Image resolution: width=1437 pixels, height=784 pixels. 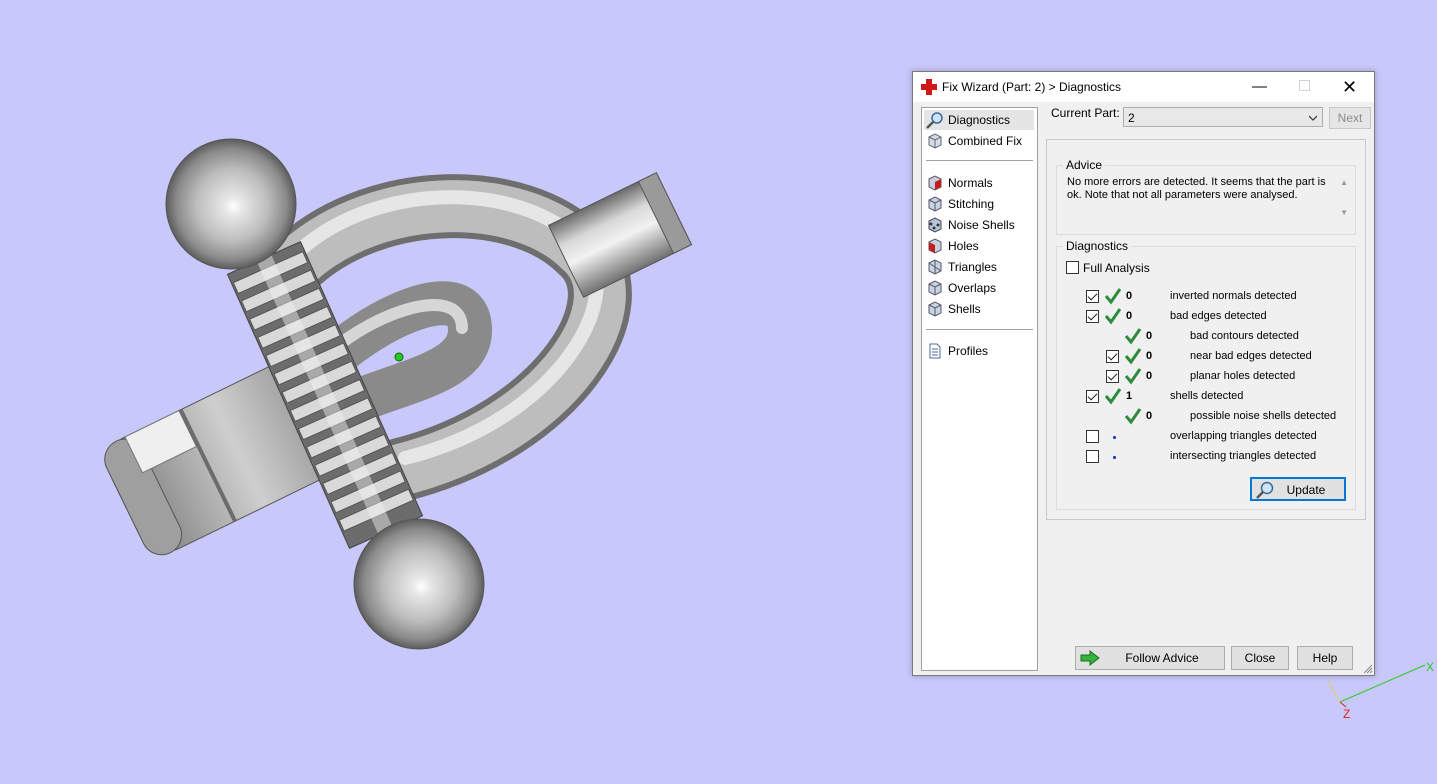 What do you see at coordinates (979, 288) in the screenshot?
I see `nav-item-overlaps: Overlaps` at bounding box center [979, 288].